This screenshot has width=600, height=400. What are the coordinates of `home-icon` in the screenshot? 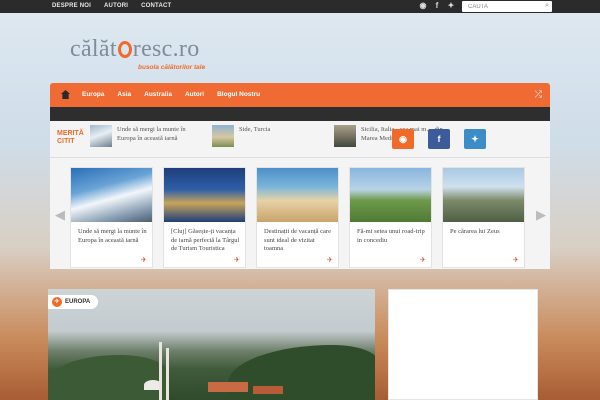 It's located at (65, 94).